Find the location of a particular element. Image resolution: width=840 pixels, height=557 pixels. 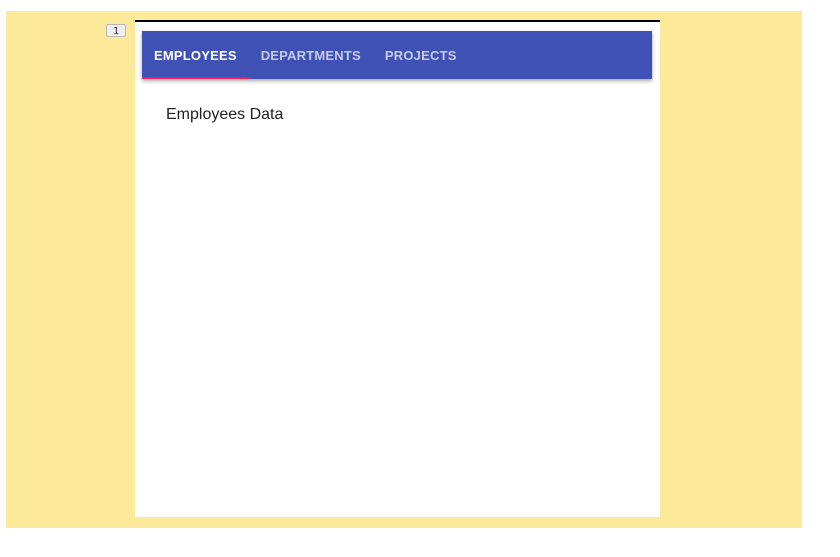

tab-projects: PROJECTS is located at coordinates (421, 55).